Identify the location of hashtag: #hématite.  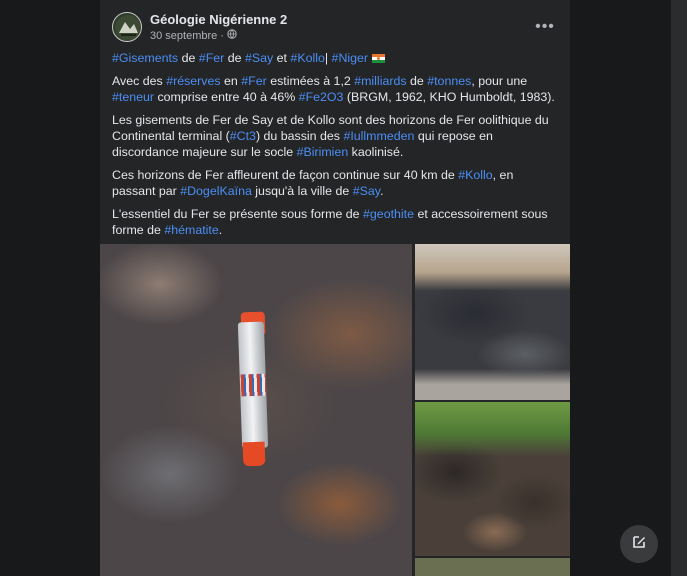
(191, 230).